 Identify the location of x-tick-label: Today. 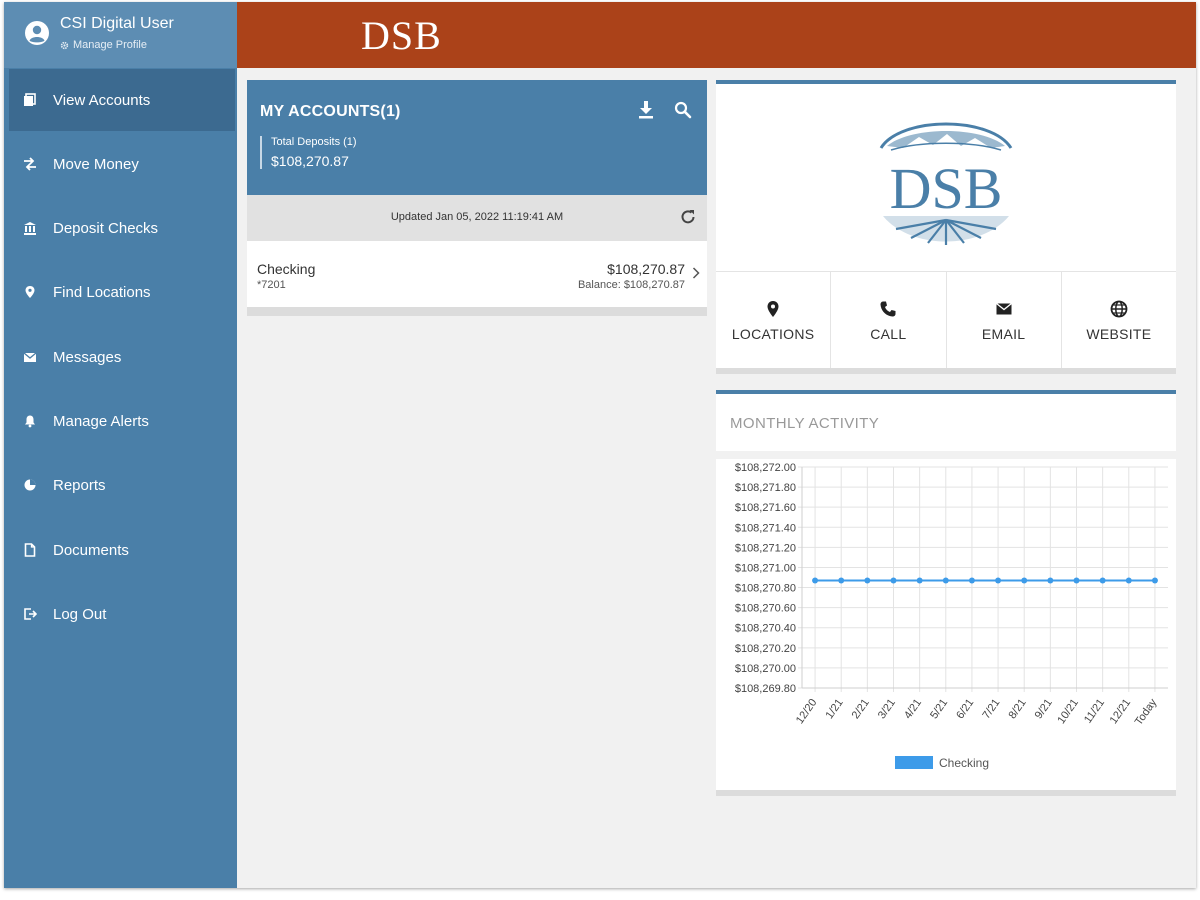
(1146, 711).